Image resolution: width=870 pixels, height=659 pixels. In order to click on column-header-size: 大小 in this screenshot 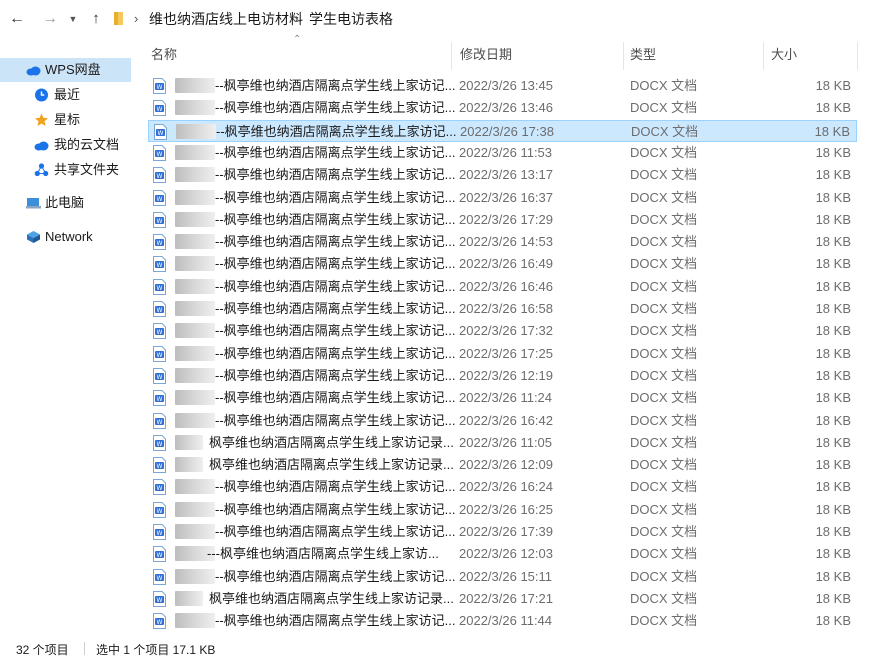, I will do `click(784, 54)`.